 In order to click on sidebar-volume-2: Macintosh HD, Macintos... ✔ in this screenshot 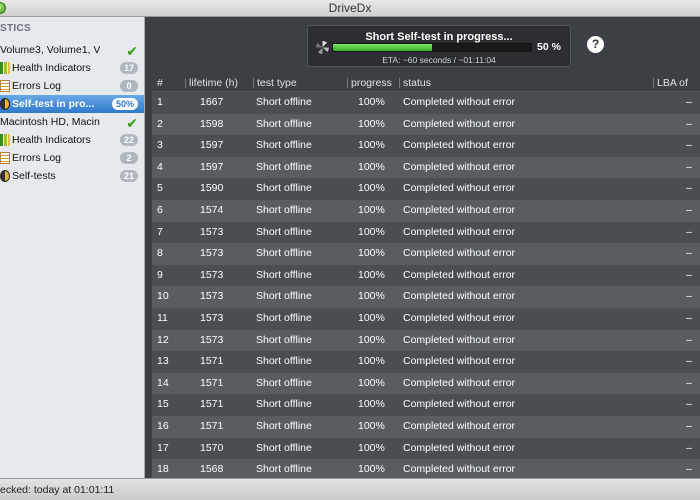, I will do `click(72, 122)`.